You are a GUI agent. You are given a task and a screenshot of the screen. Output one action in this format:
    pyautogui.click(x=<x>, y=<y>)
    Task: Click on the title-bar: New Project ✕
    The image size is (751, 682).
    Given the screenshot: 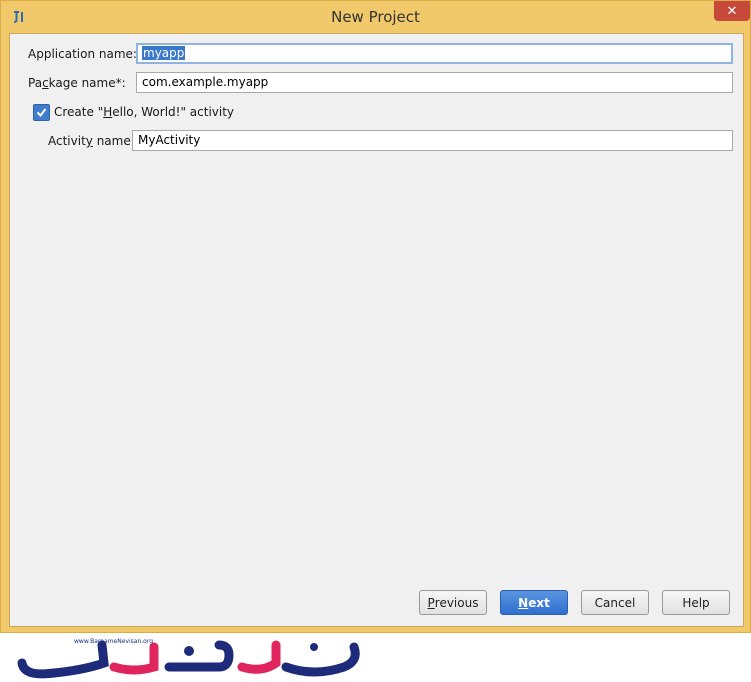 What is the action you would take?
    pyautogui.click(x=375, y=17)
    